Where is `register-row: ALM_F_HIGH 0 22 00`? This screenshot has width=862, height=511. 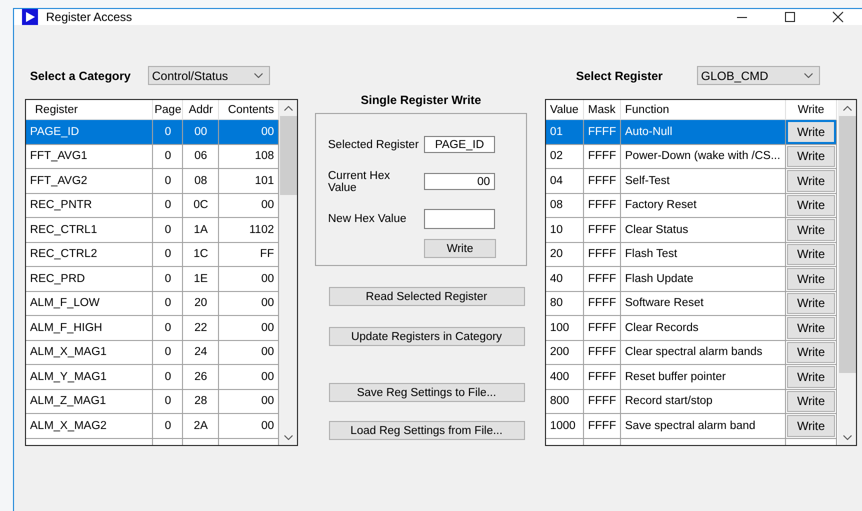 register-row: ALM_F_HIGH 0 22 00 is located at coordinates (152, 328).